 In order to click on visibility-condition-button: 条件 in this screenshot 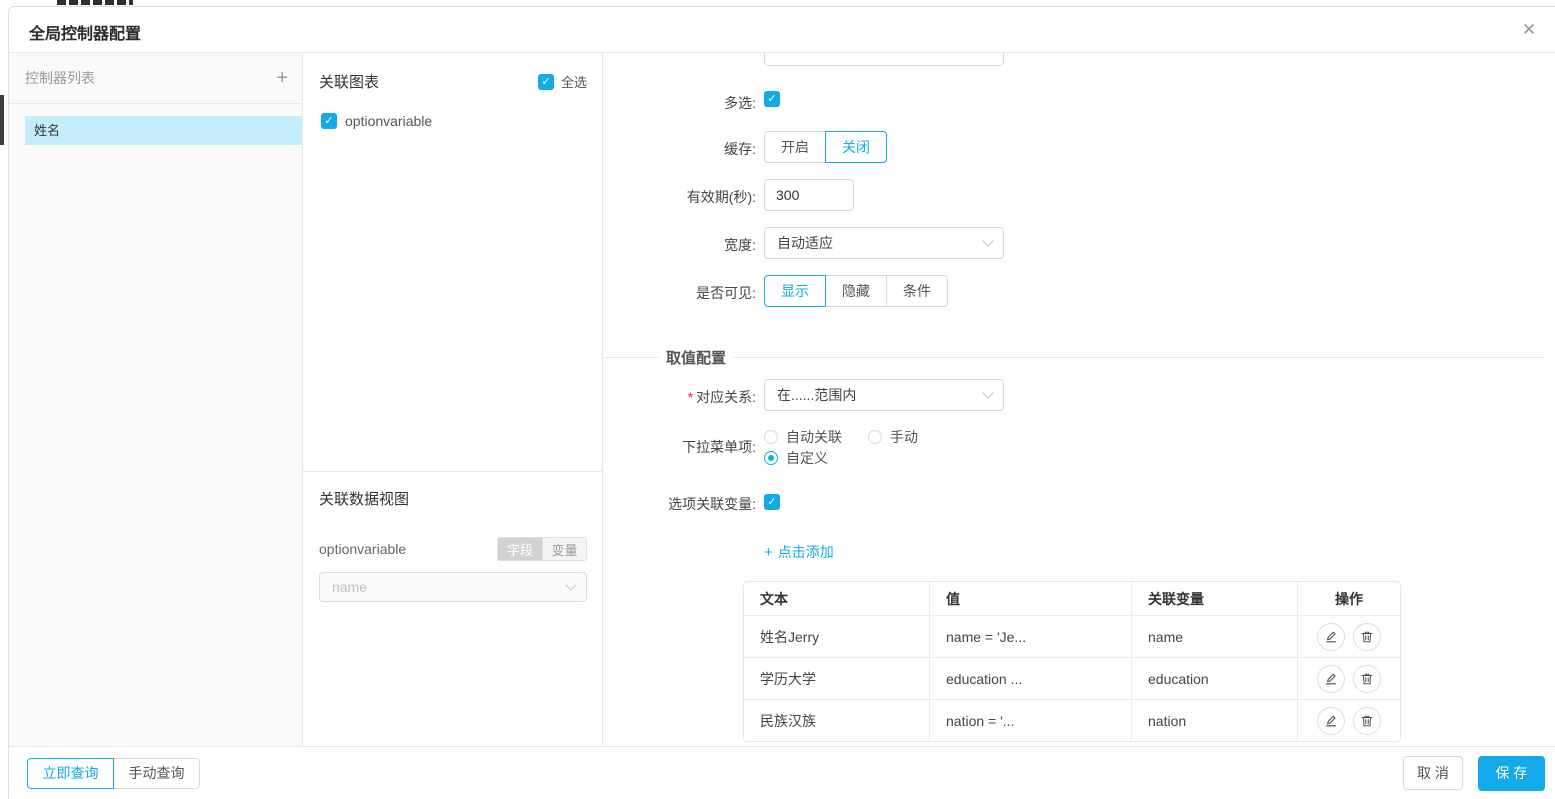, I will do `click(917, 291)`.